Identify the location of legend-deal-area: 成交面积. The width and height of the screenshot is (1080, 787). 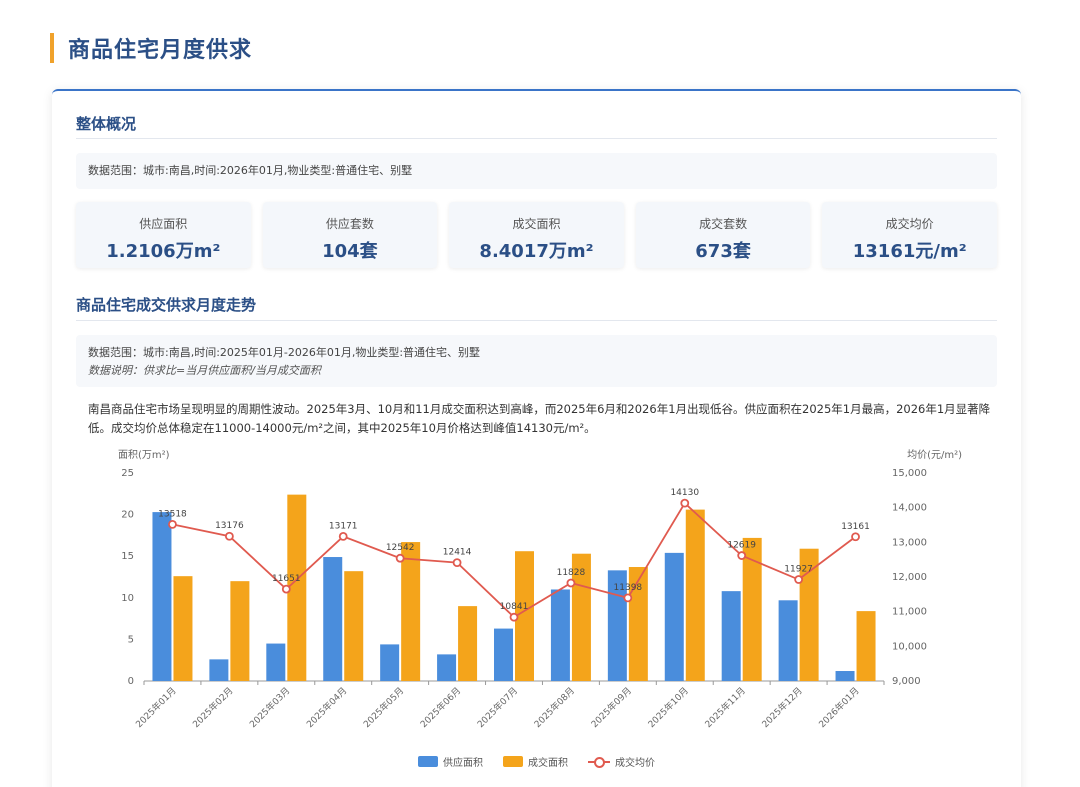
(535, 761).